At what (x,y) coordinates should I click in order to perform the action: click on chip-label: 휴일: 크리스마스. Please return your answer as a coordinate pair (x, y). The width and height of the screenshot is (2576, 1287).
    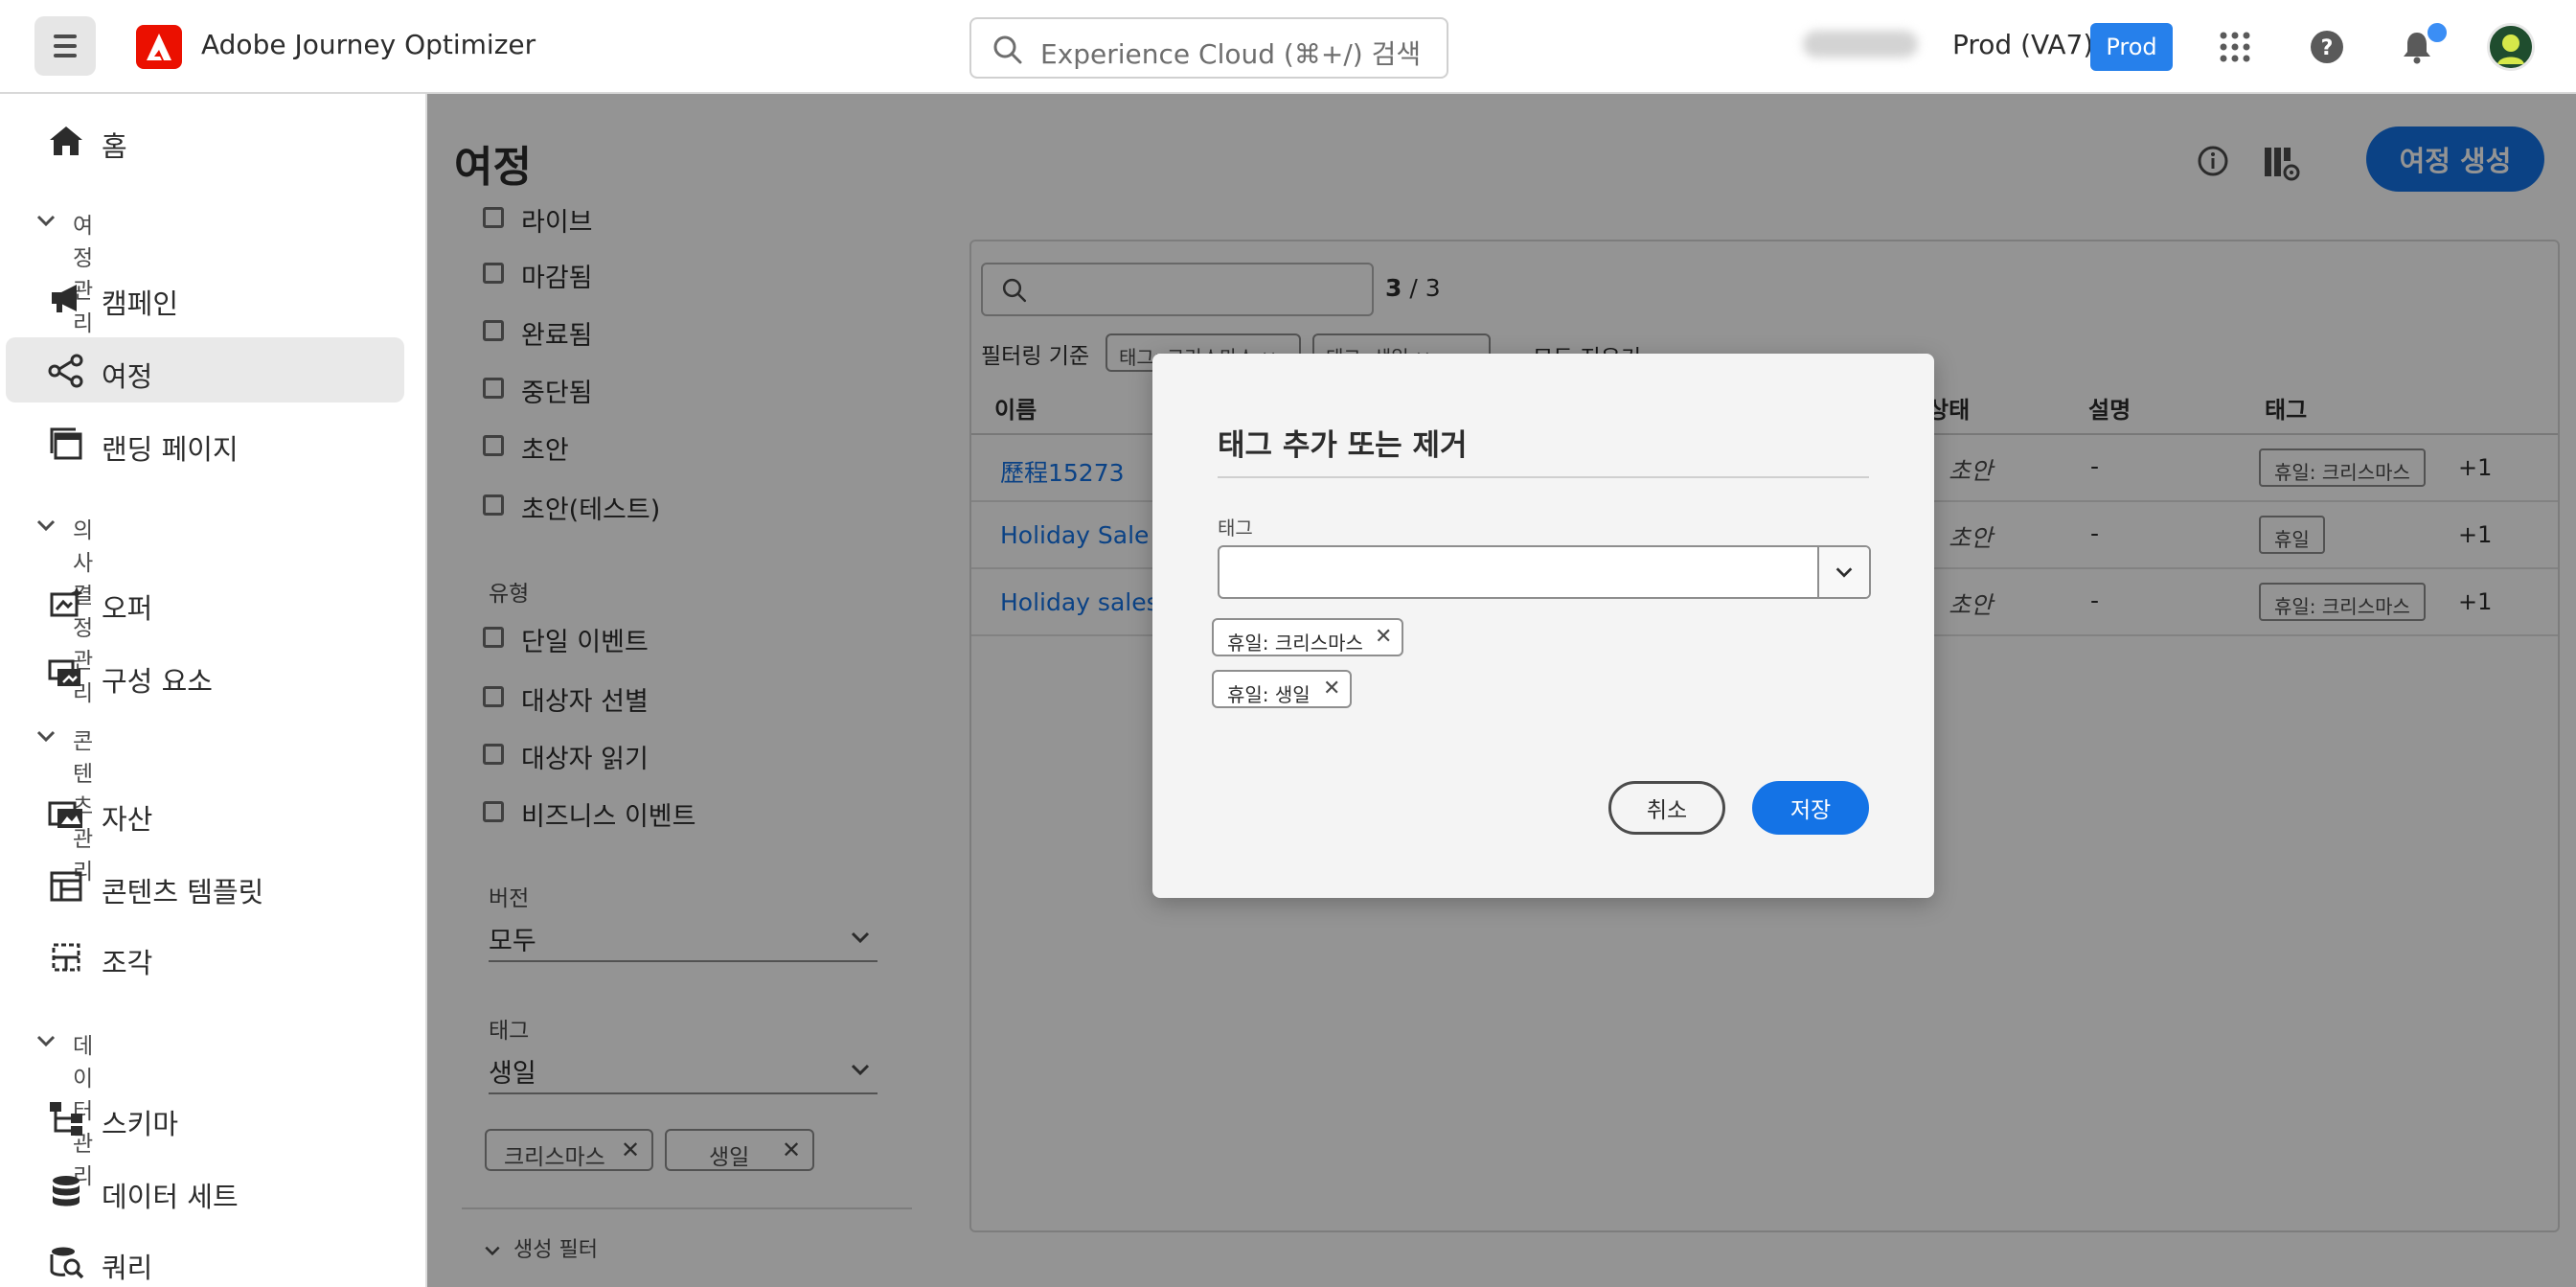
    Looking at the image, I should click on (1295, 643).